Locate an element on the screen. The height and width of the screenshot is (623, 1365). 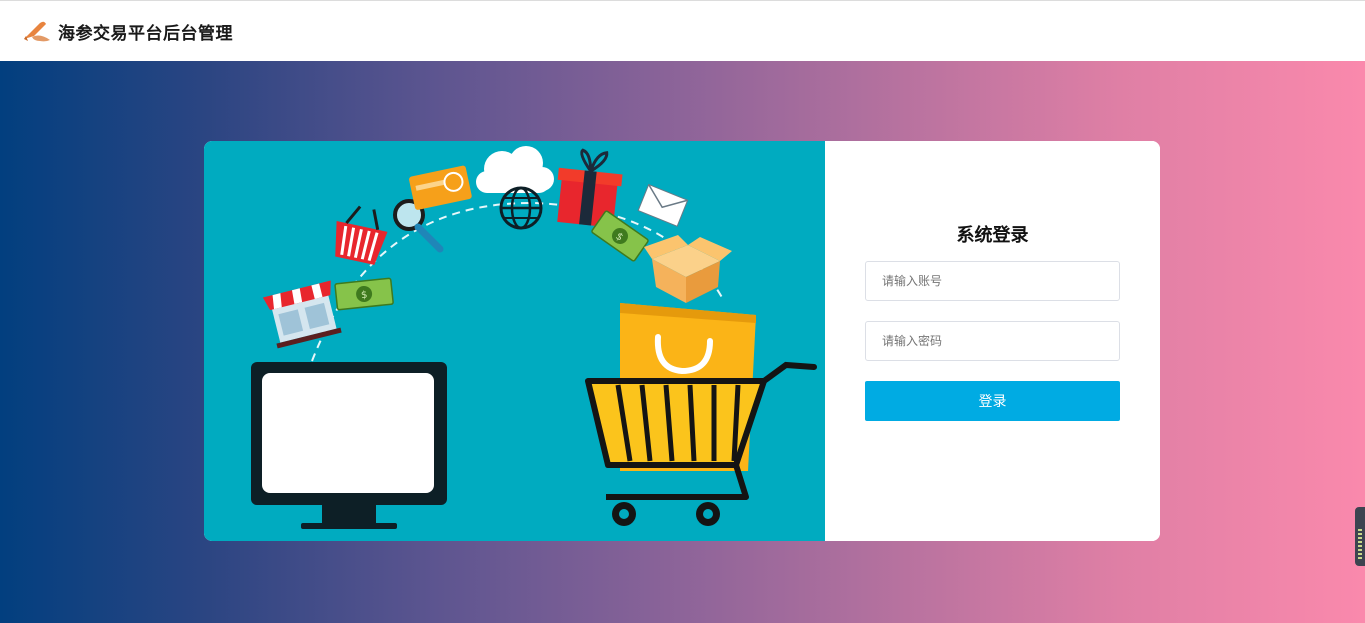
top-bar: 海参交易平台后台管理 is located at coordinates (682, 30).